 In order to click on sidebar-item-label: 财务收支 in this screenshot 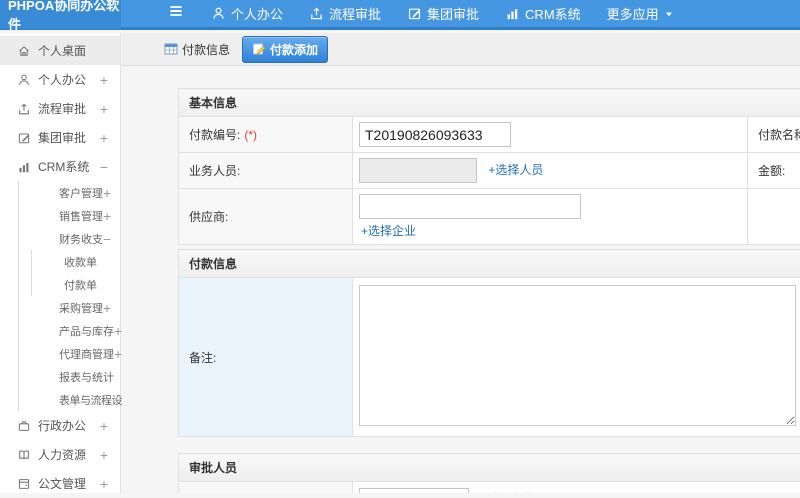, I will do `click(81, 239)`.